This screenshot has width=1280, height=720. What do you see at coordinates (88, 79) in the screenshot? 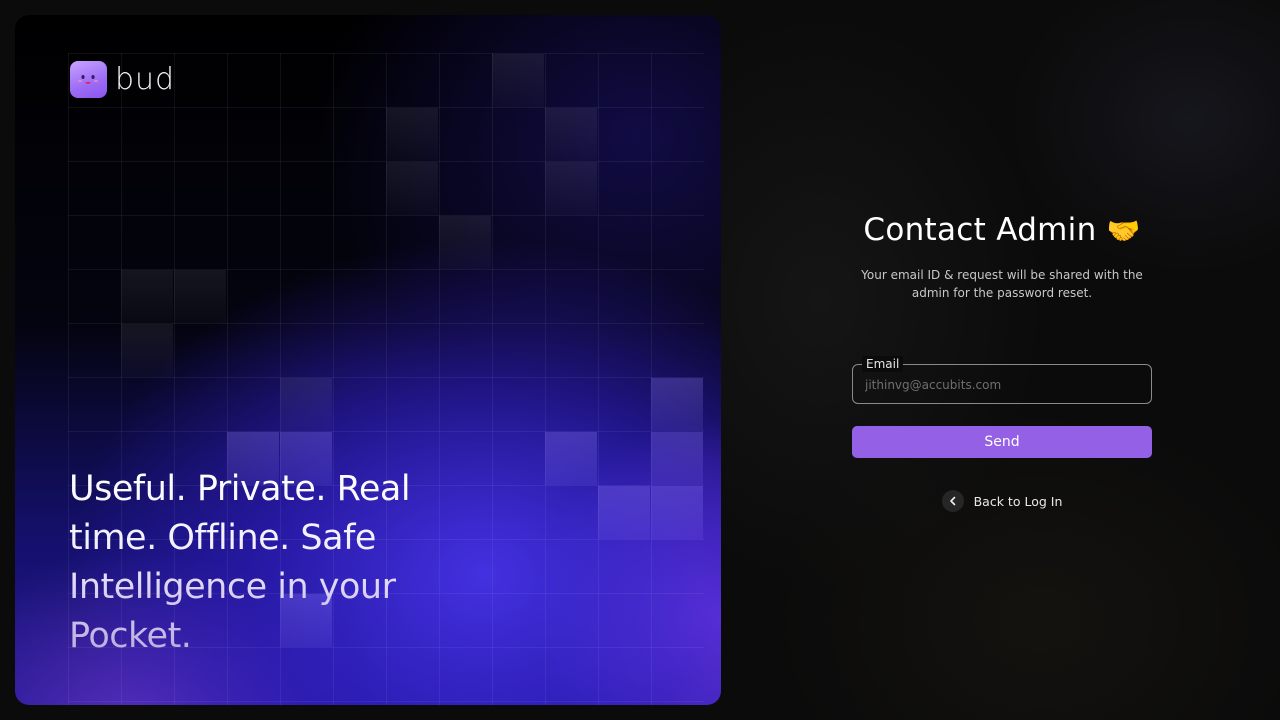
I see `smiley-face-icon` at bounding box center [88, 79].